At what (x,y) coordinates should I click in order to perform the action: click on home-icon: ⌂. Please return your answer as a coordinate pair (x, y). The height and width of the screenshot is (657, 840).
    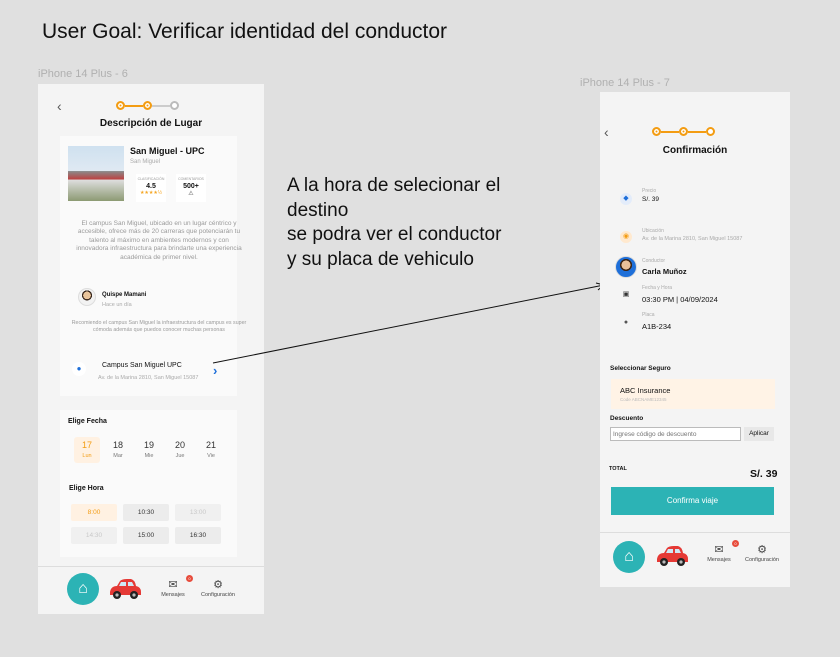
    Looking at the image, I should click on (629, 557).